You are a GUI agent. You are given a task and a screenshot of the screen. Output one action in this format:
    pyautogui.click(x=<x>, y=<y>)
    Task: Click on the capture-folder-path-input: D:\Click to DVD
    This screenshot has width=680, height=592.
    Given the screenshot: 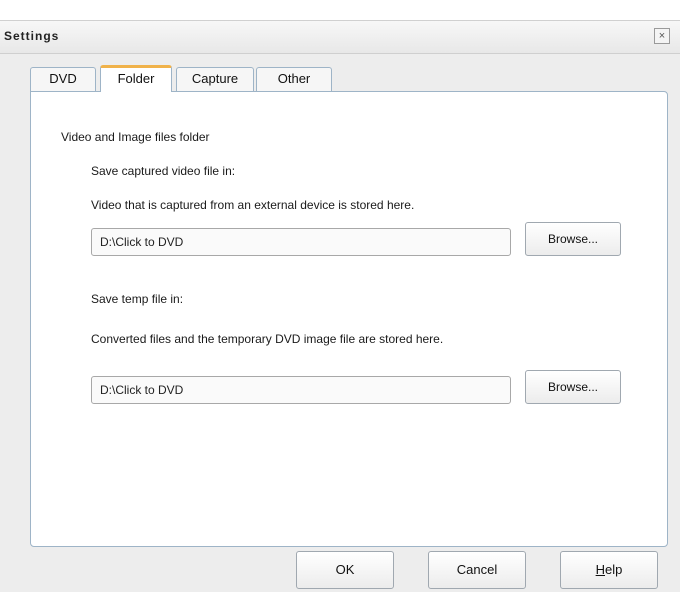 What is the action you would take?
    pyautogui.click(x=301, y=242)
    